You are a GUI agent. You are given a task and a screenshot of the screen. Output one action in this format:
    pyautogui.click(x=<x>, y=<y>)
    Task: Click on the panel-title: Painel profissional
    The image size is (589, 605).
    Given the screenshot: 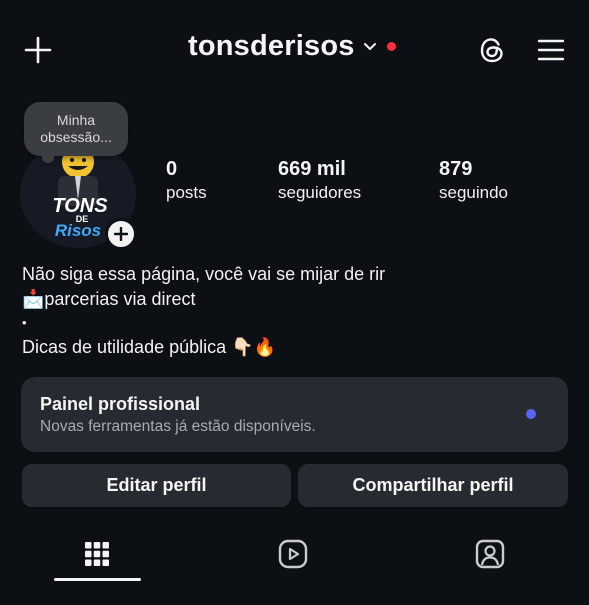 What is the action you would take?
    pyautogui.click(x=120, y=404)
    